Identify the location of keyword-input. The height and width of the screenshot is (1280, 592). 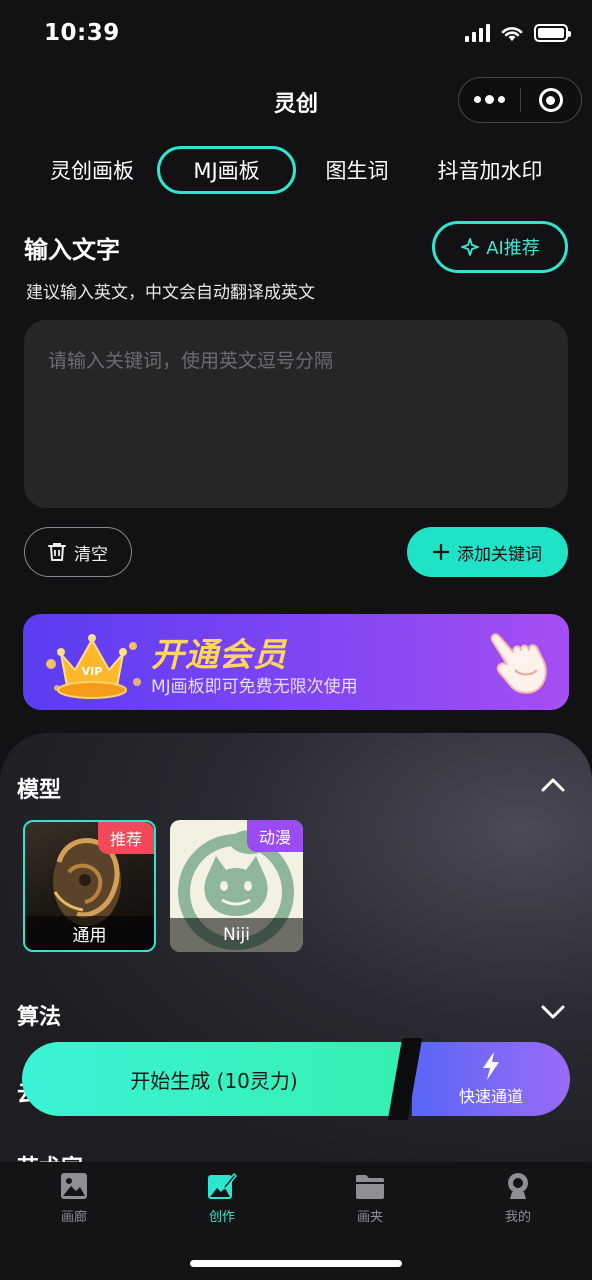
(296, 414).